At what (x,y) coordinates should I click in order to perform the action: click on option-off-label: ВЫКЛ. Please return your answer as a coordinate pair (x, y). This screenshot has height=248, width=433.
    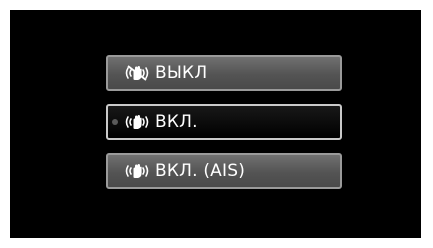
    Looking at the image, I should click on (181, 73).